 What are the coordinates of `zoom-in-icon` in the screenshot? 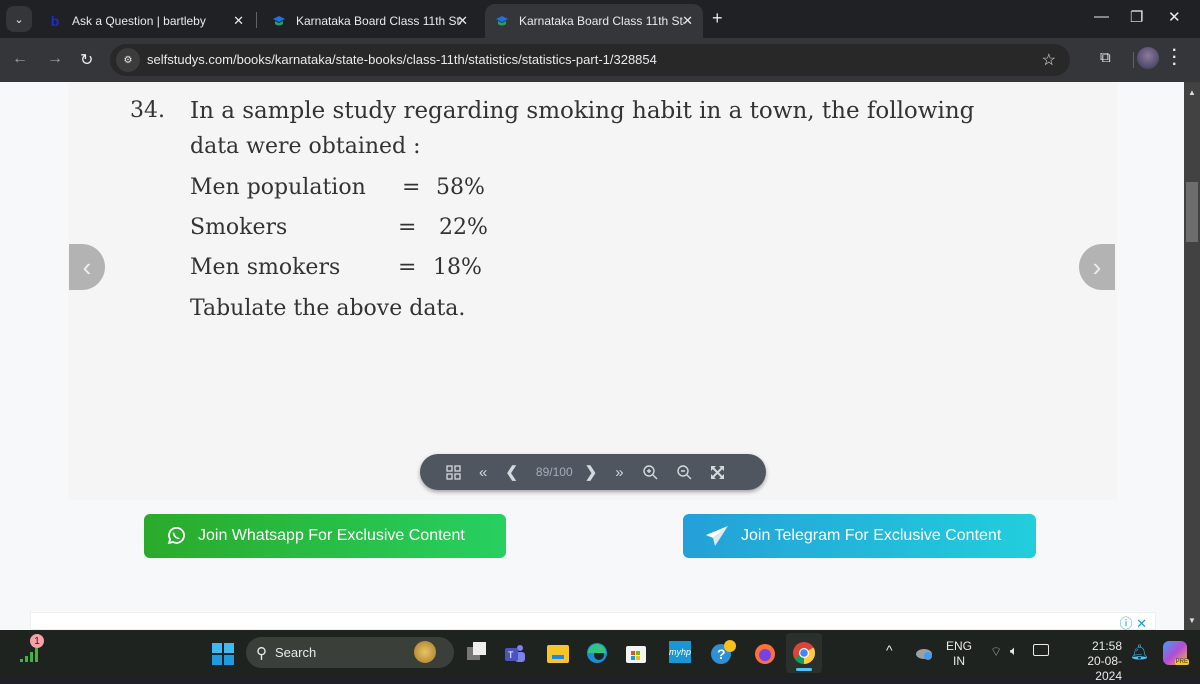 It's located at (650, 472).